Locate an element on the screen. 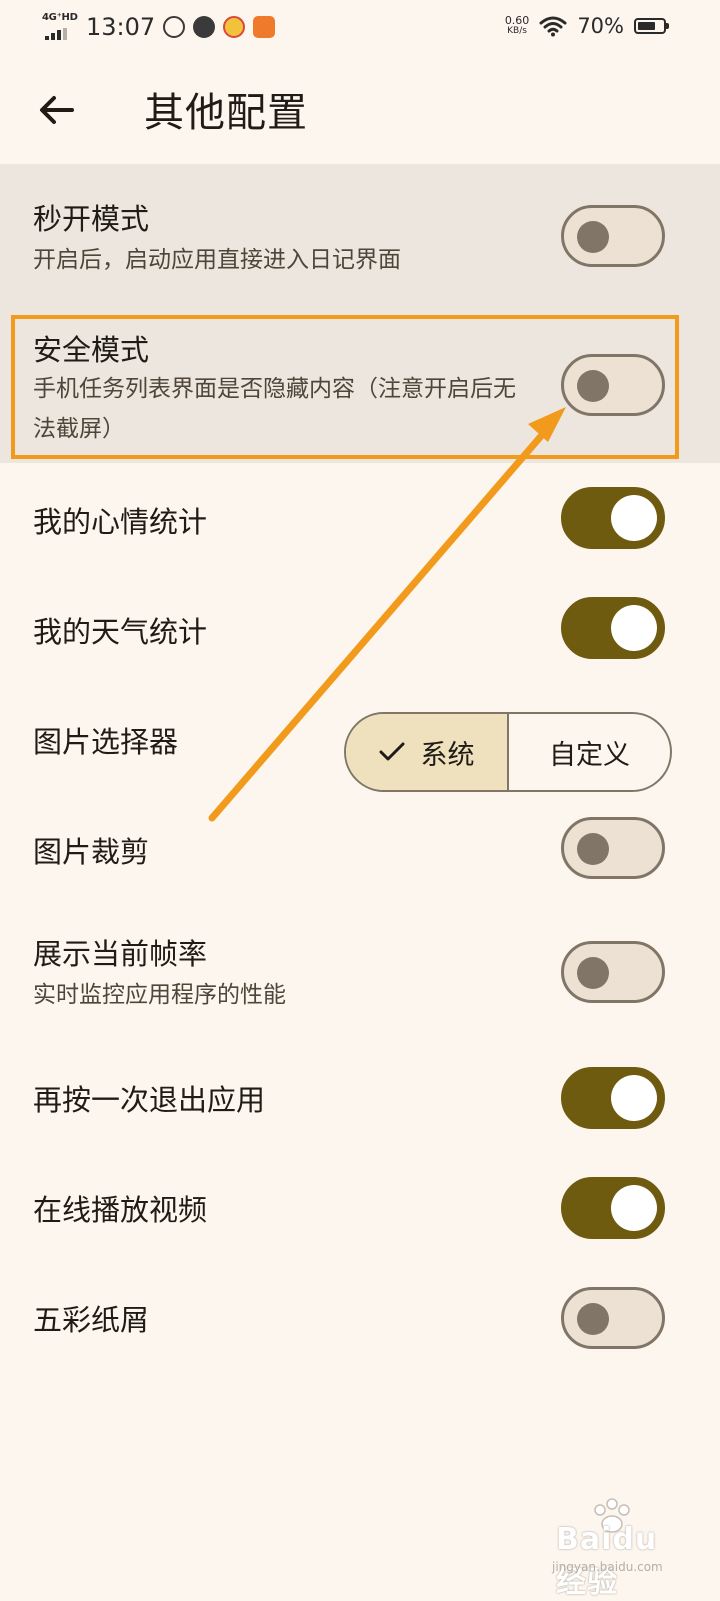  taobao-notification-icon is located at coordinates (264, 27).